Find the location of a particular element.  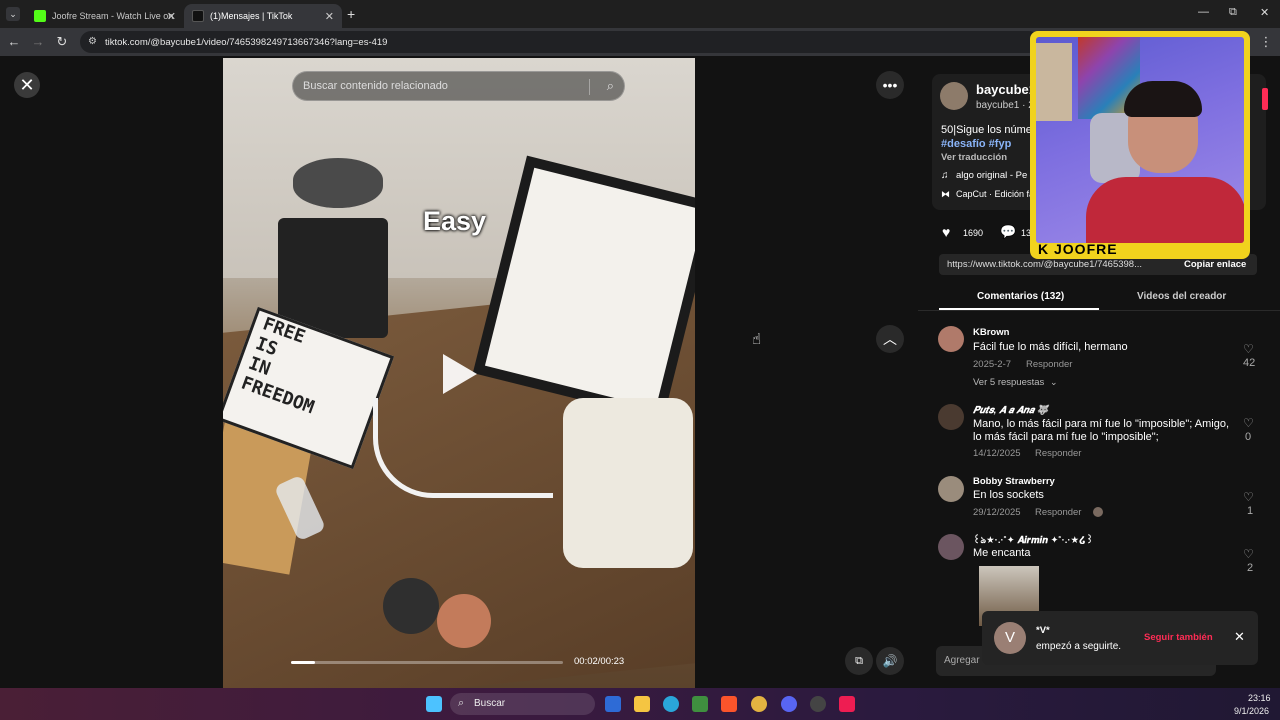

taskbar-date: 9/1/2026 is located at coordinates (1252, 711).